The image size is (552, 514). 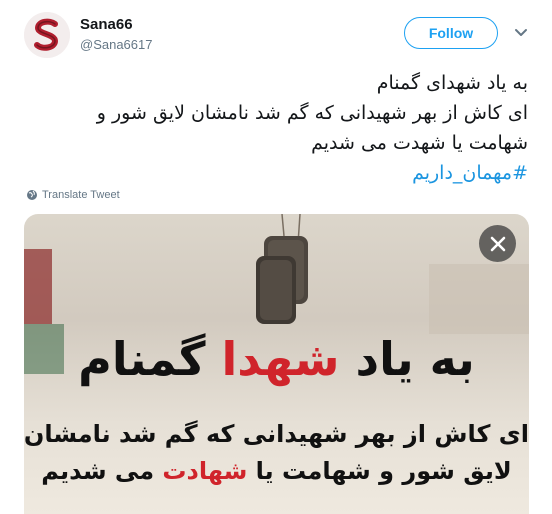 I want to click on hashtag-link: #مهمان_داریم, so click(x=470, y=173).